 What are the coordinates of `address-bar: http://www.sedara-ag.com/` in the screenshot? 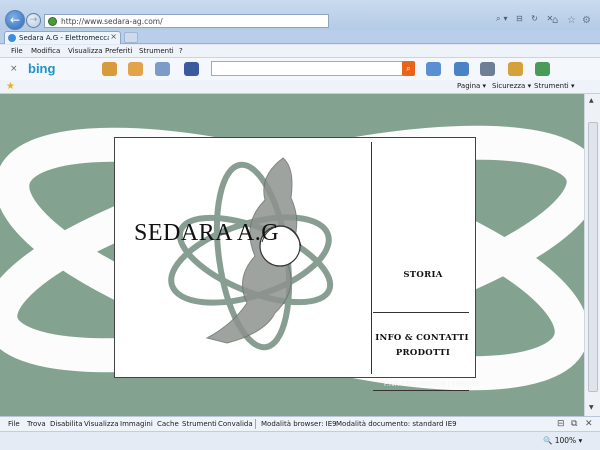 It's located at (186, 21).